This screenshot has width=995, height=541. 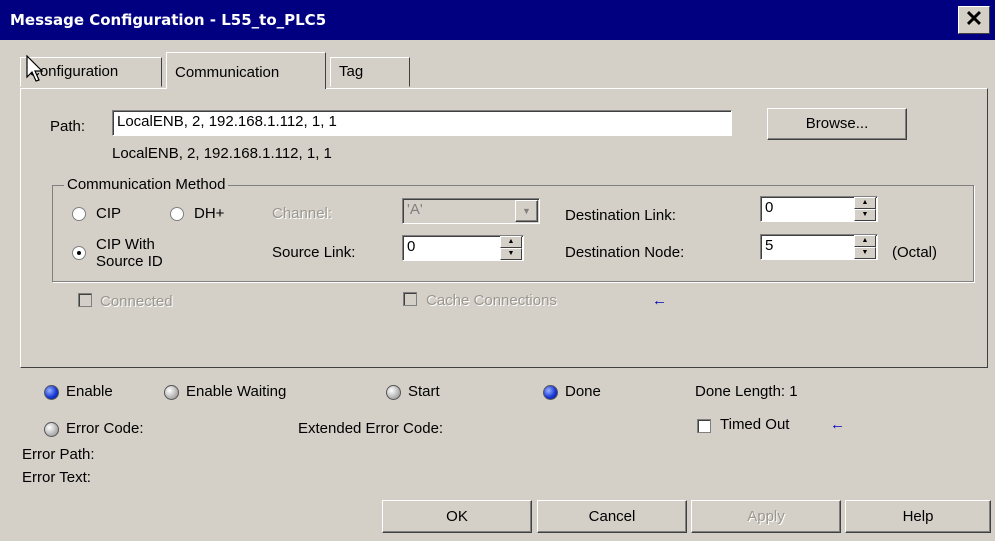 I want to click on destination-link-spinner: ▲ ▼, so click(x=865, y=209).